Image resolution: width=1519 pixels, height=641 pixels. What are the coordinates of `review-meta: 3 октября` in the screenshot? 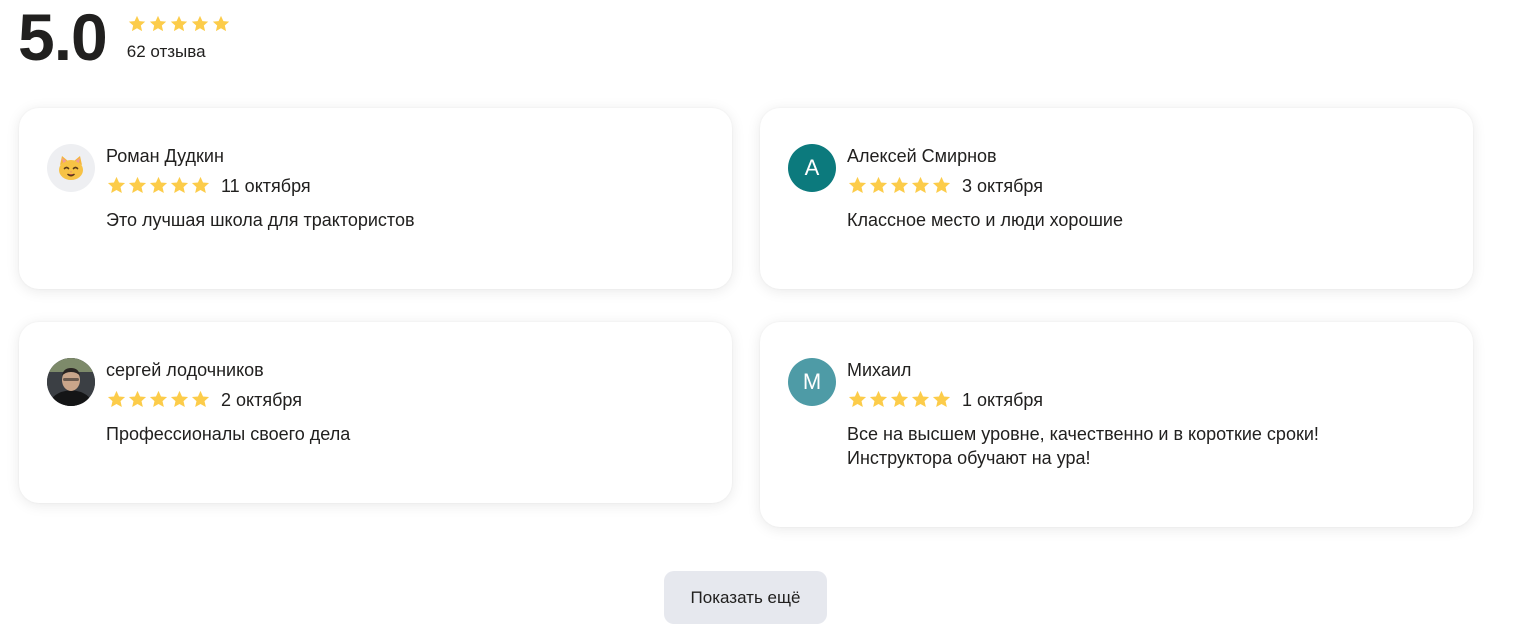 It's located at (1145, 186).